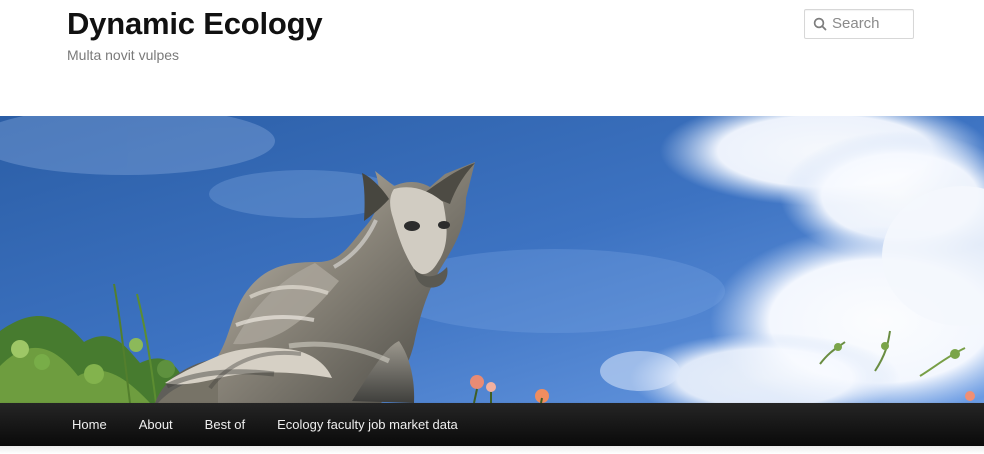  What do you see at coordinates (89, 424) in the screenshot?
I see `nav-item-home: Home` at bounding box center [89, 424].